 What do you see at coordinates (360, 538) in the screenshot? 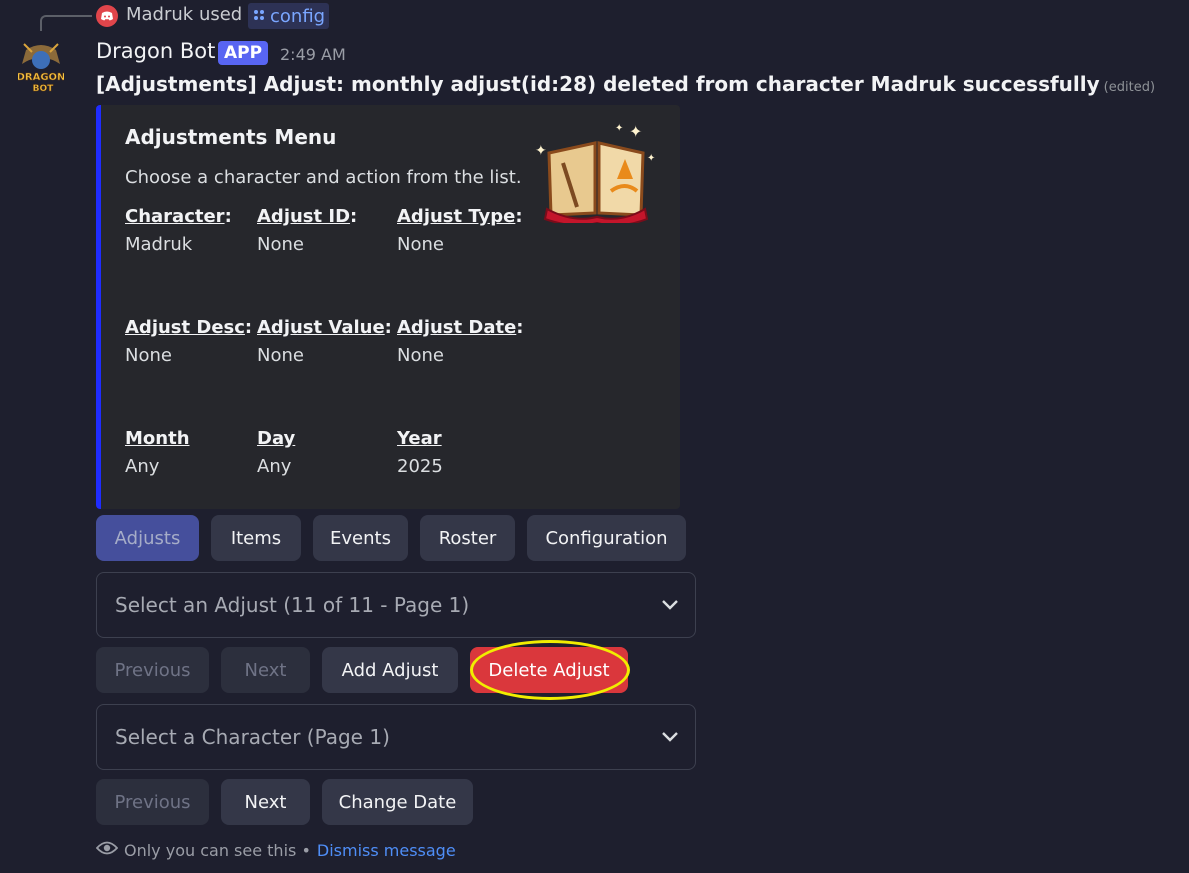
I see `tab-events: Events` at bounding box center [360, 538].